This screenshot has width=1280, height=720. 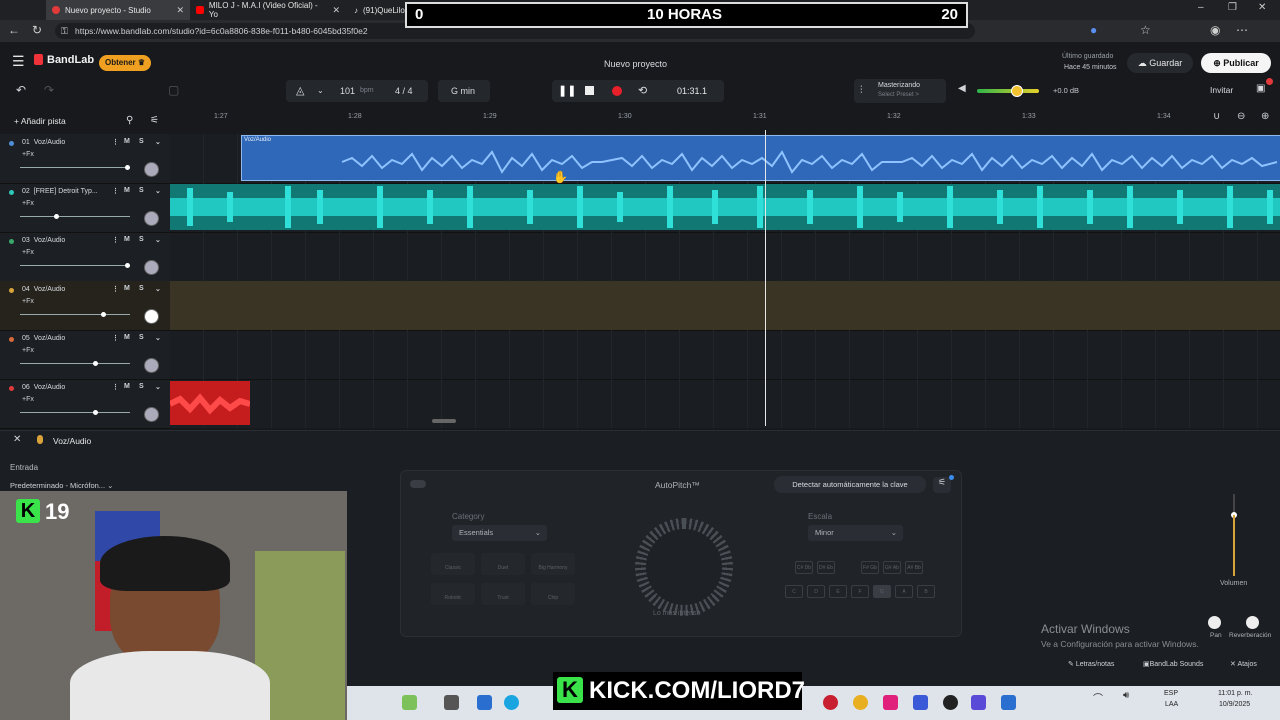 I want to click on bpm-value: 101, so click(x=347, y=91).